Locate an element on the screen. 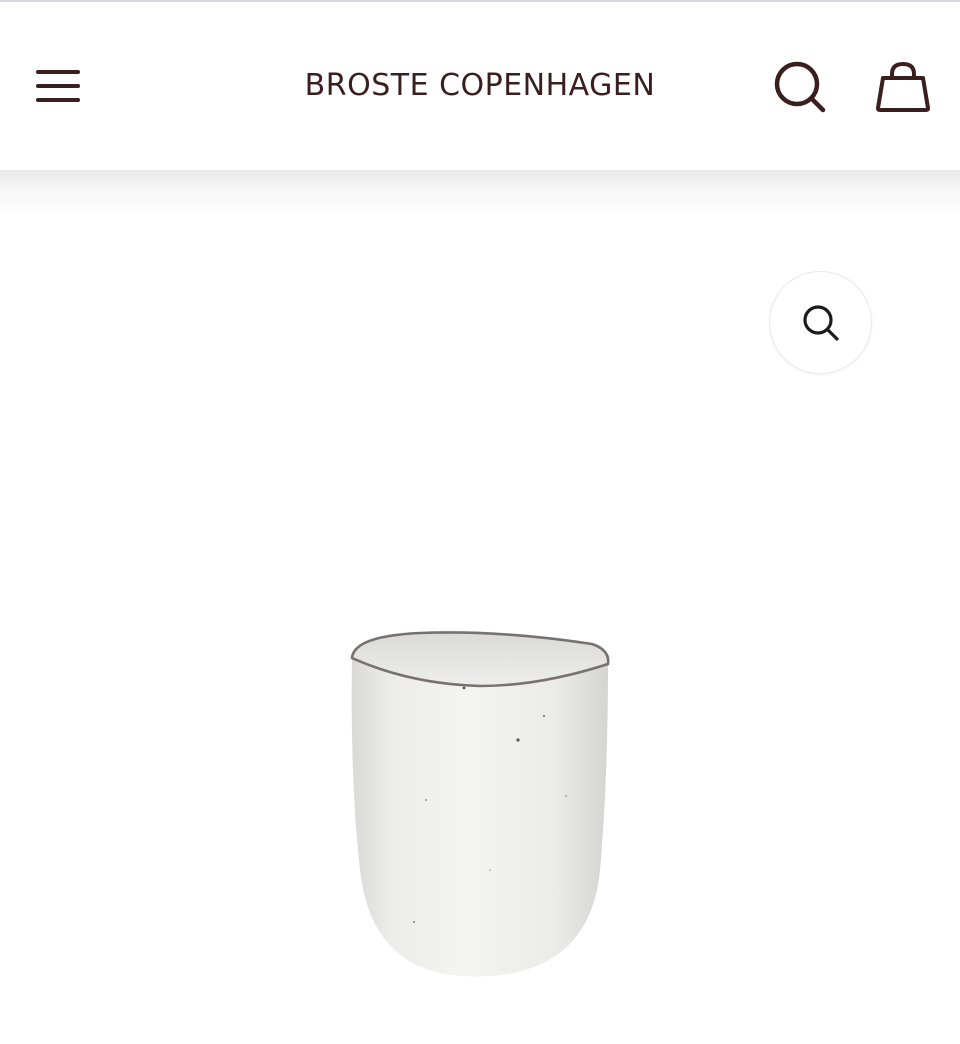 The height and width of the screenshot is (1044, 960). zoom-button is located at coordinates (820, 322).